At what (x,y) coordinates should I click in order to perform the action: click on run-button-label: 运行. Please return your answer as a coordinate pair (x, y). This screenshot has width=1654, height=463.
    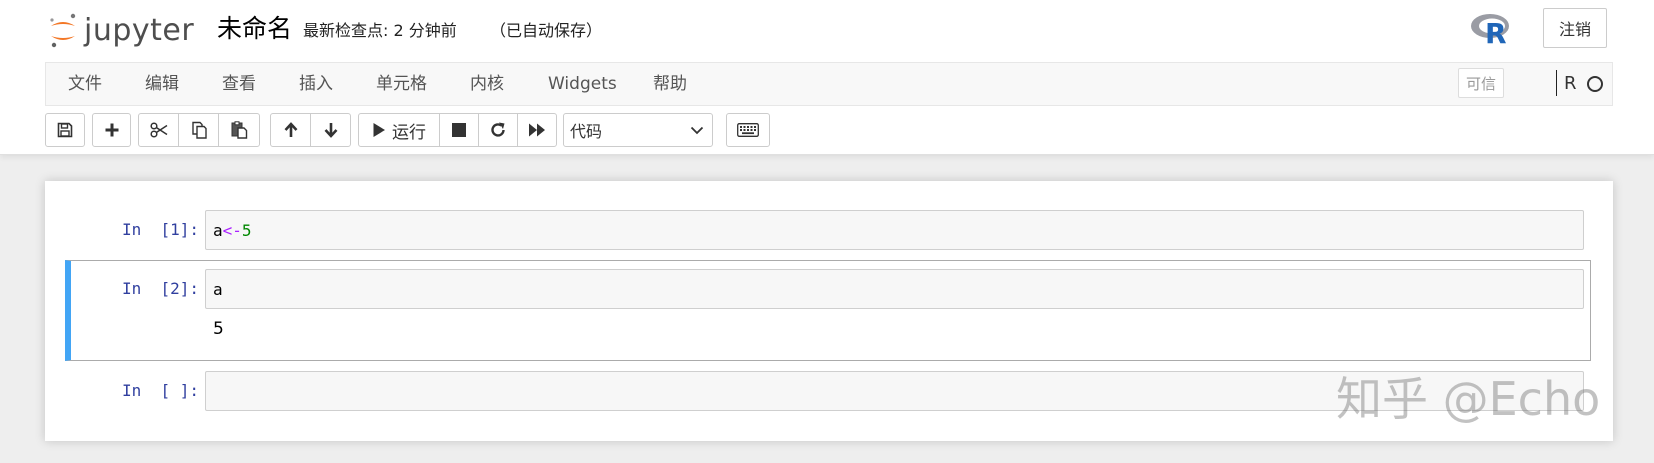
    Looking at the image, I should click on (409, 132).